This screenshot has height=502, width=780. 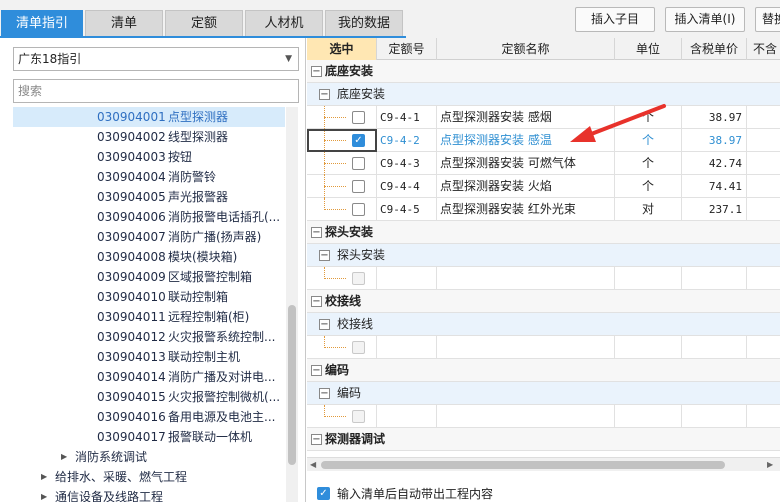 I want to click on tree-scrollbar, so click(x=292, y=304).